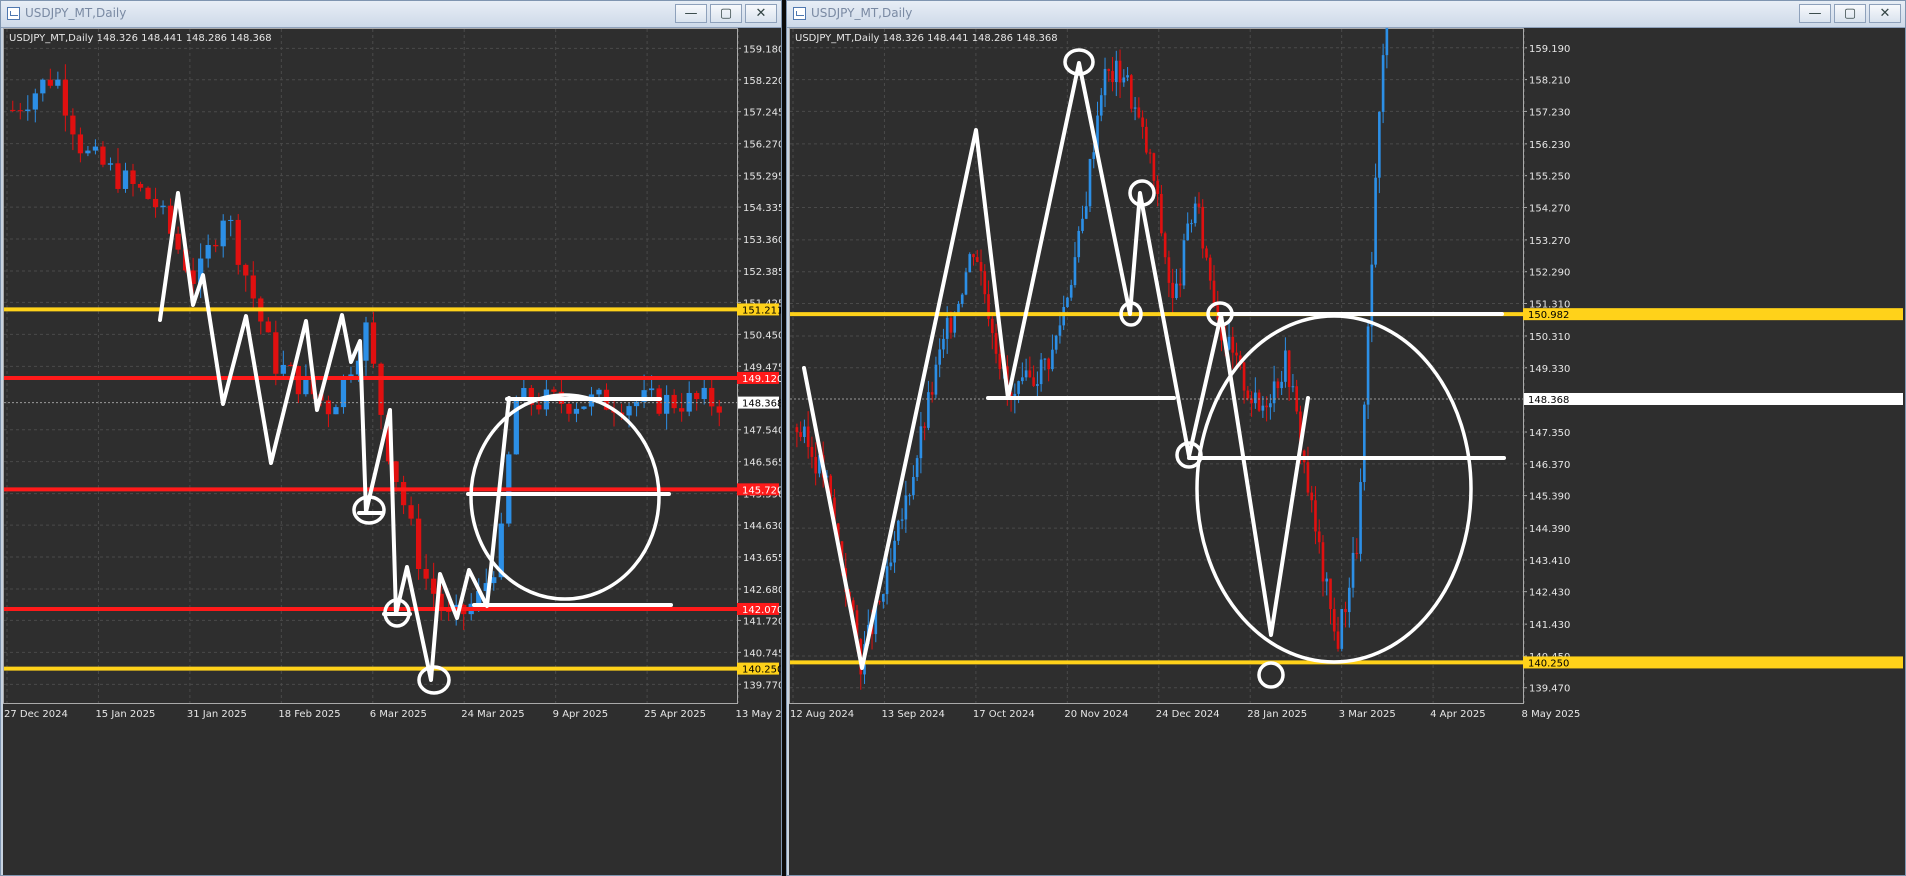 The image size is (1906, 876). Describe the element at coordinates (1549, 145) in the screenshot. I see `y-tick-label: 156.230` at that location.